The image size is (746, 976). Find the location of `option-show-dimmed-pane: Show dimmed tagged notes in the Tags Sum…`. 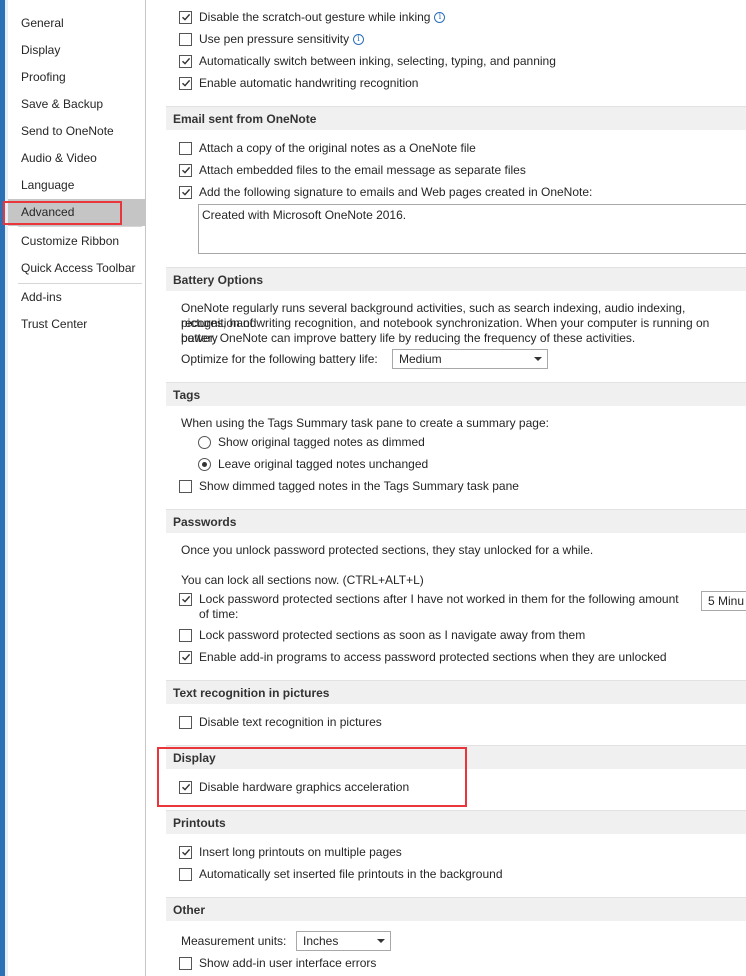

option-show-dimmed-pane: Show dimmed tagged notes in the Tags Sum… is located at coordinates (349, 486).